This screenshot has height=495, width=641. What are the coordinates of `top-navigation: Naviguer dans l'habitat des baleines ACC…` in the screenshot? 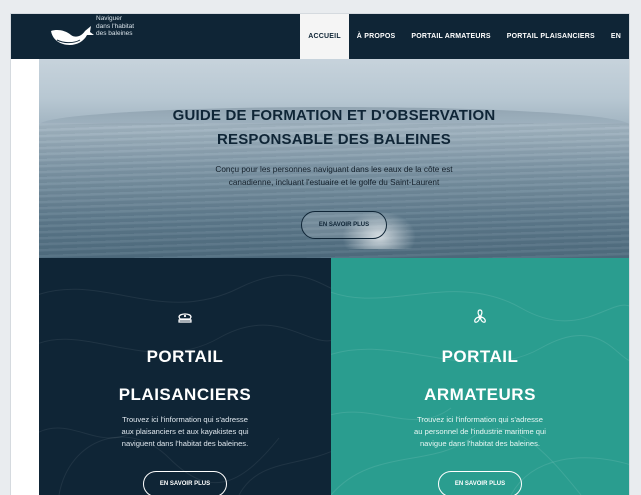 It's located at (320, 36).